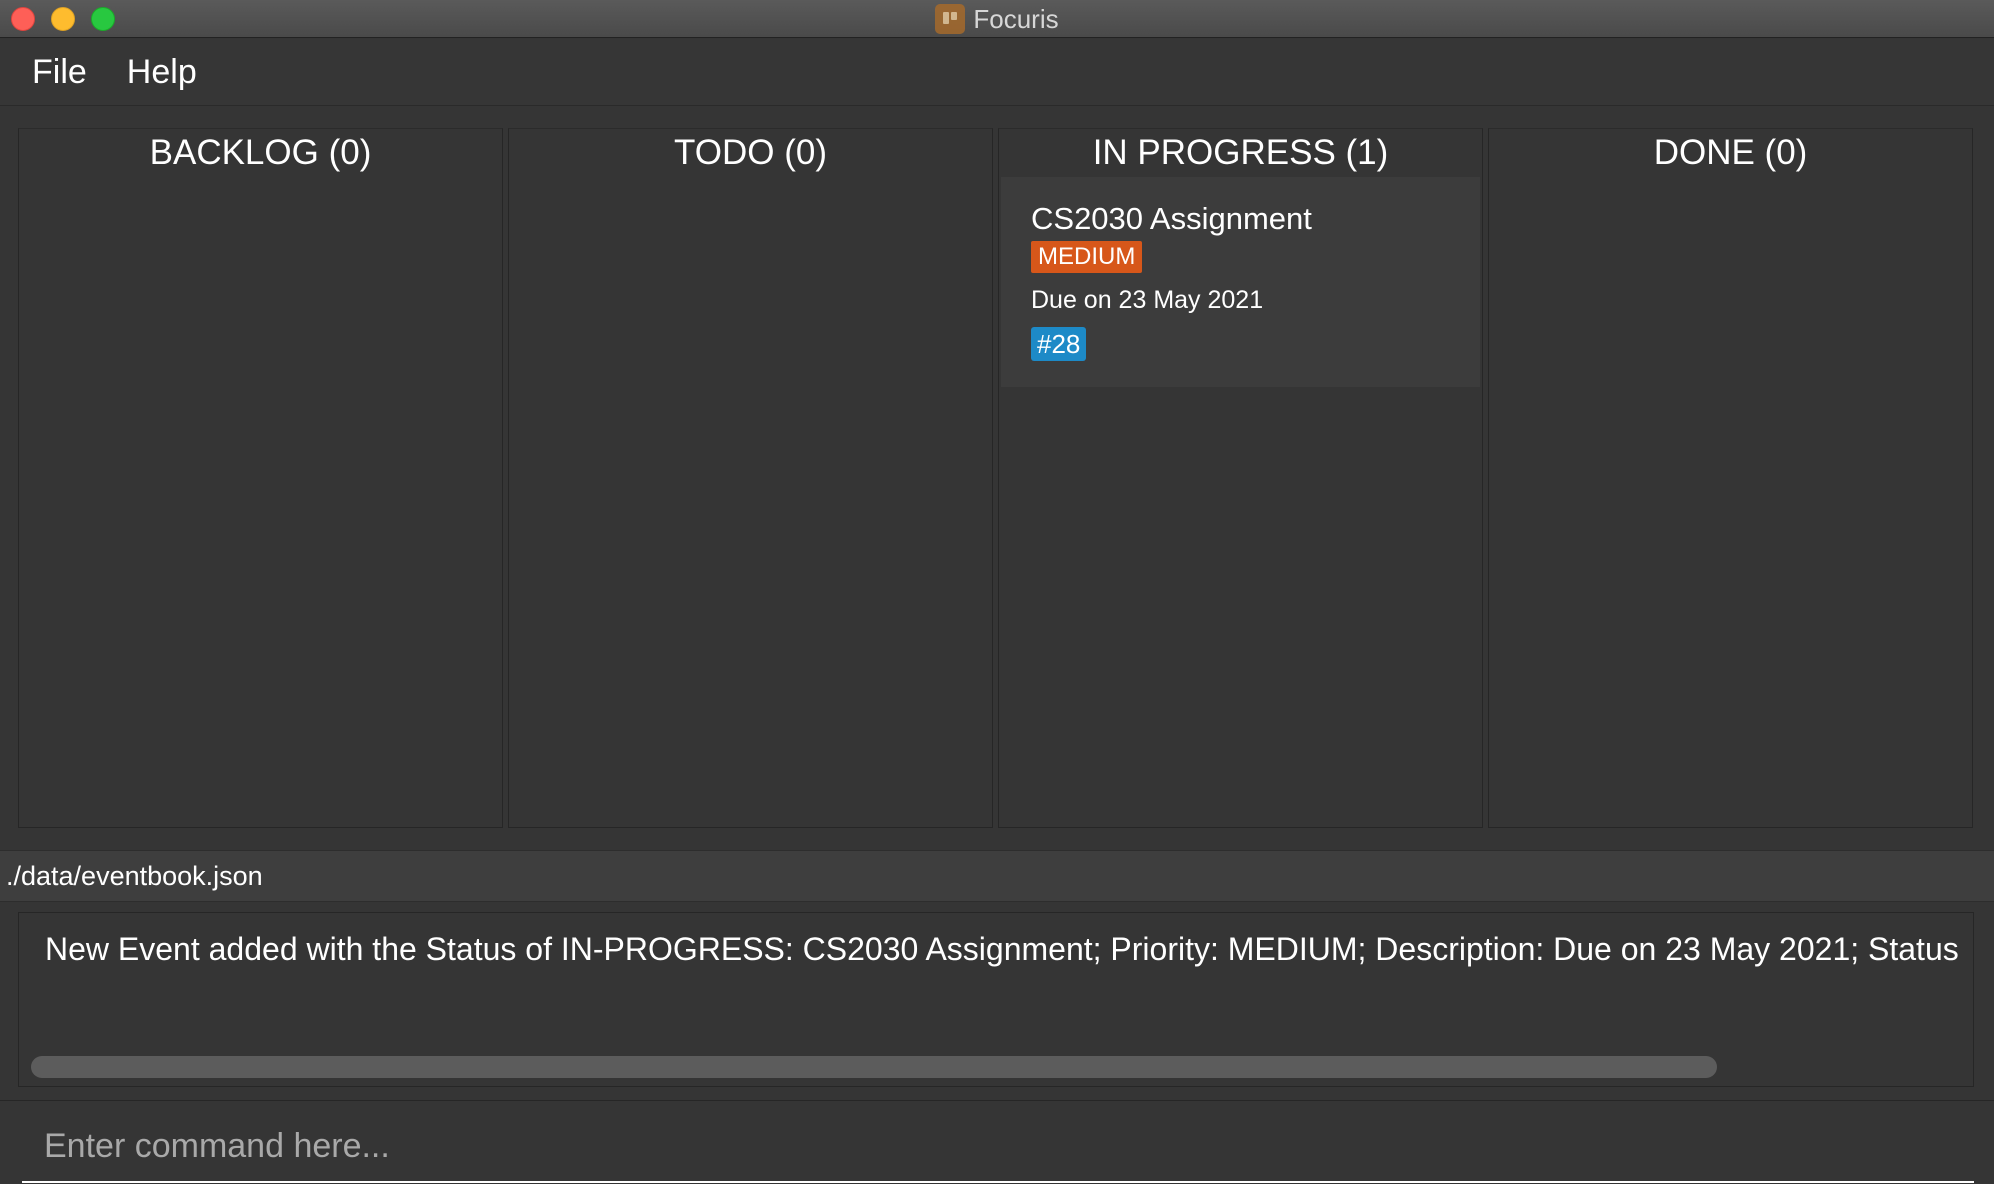 Image resolution: width=1994 pixels, height=1184 pixels. Describe the element at coordinates (950, 19) in the screenshot. I see `kanban-board-icon` at that location.